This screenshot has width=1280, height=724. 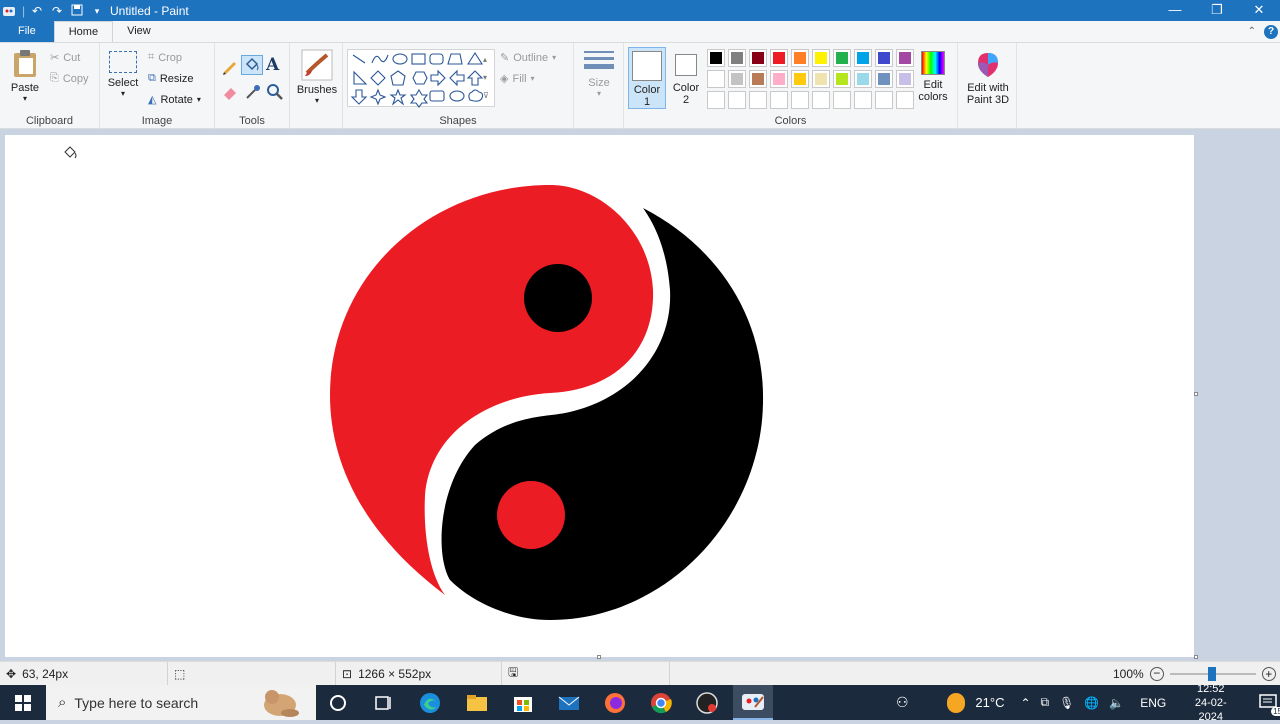 I want to click on windows-start-button, so click(x=23, y=702).